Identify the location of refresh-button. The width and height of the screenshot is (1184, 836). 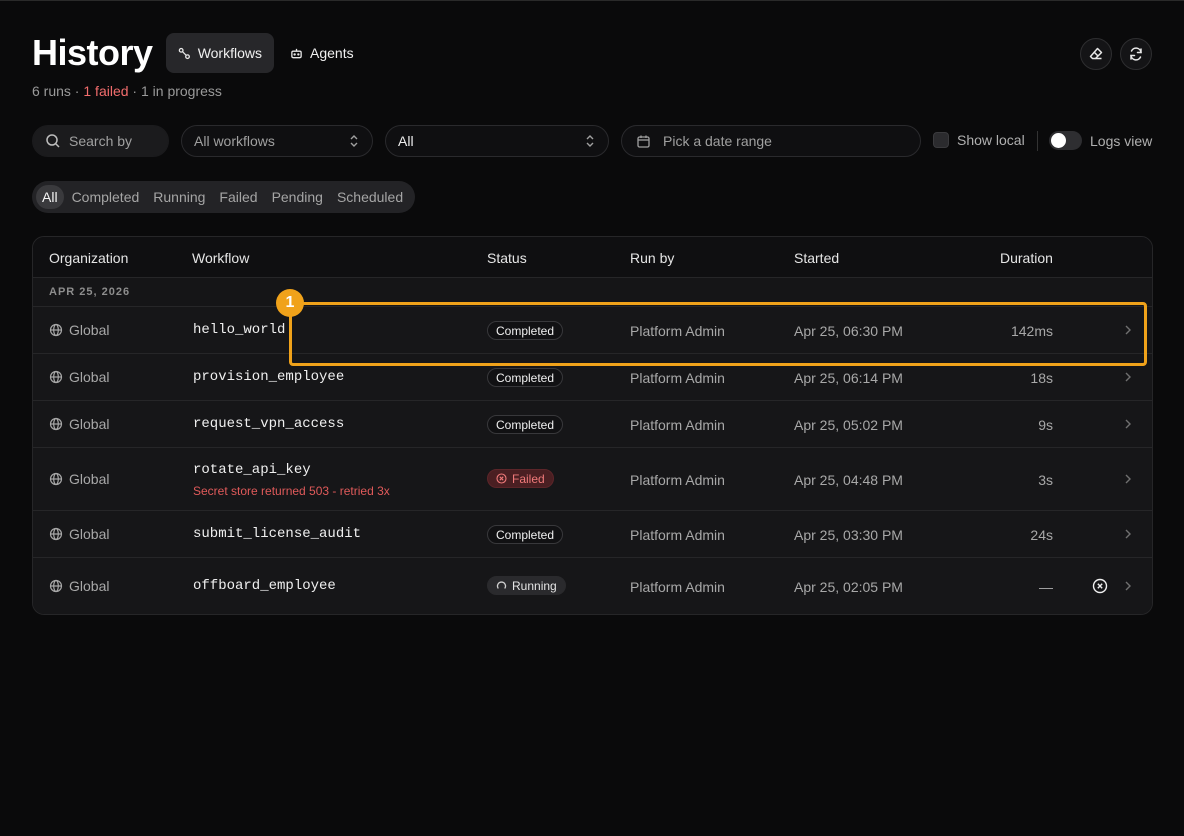
(1136, 54).